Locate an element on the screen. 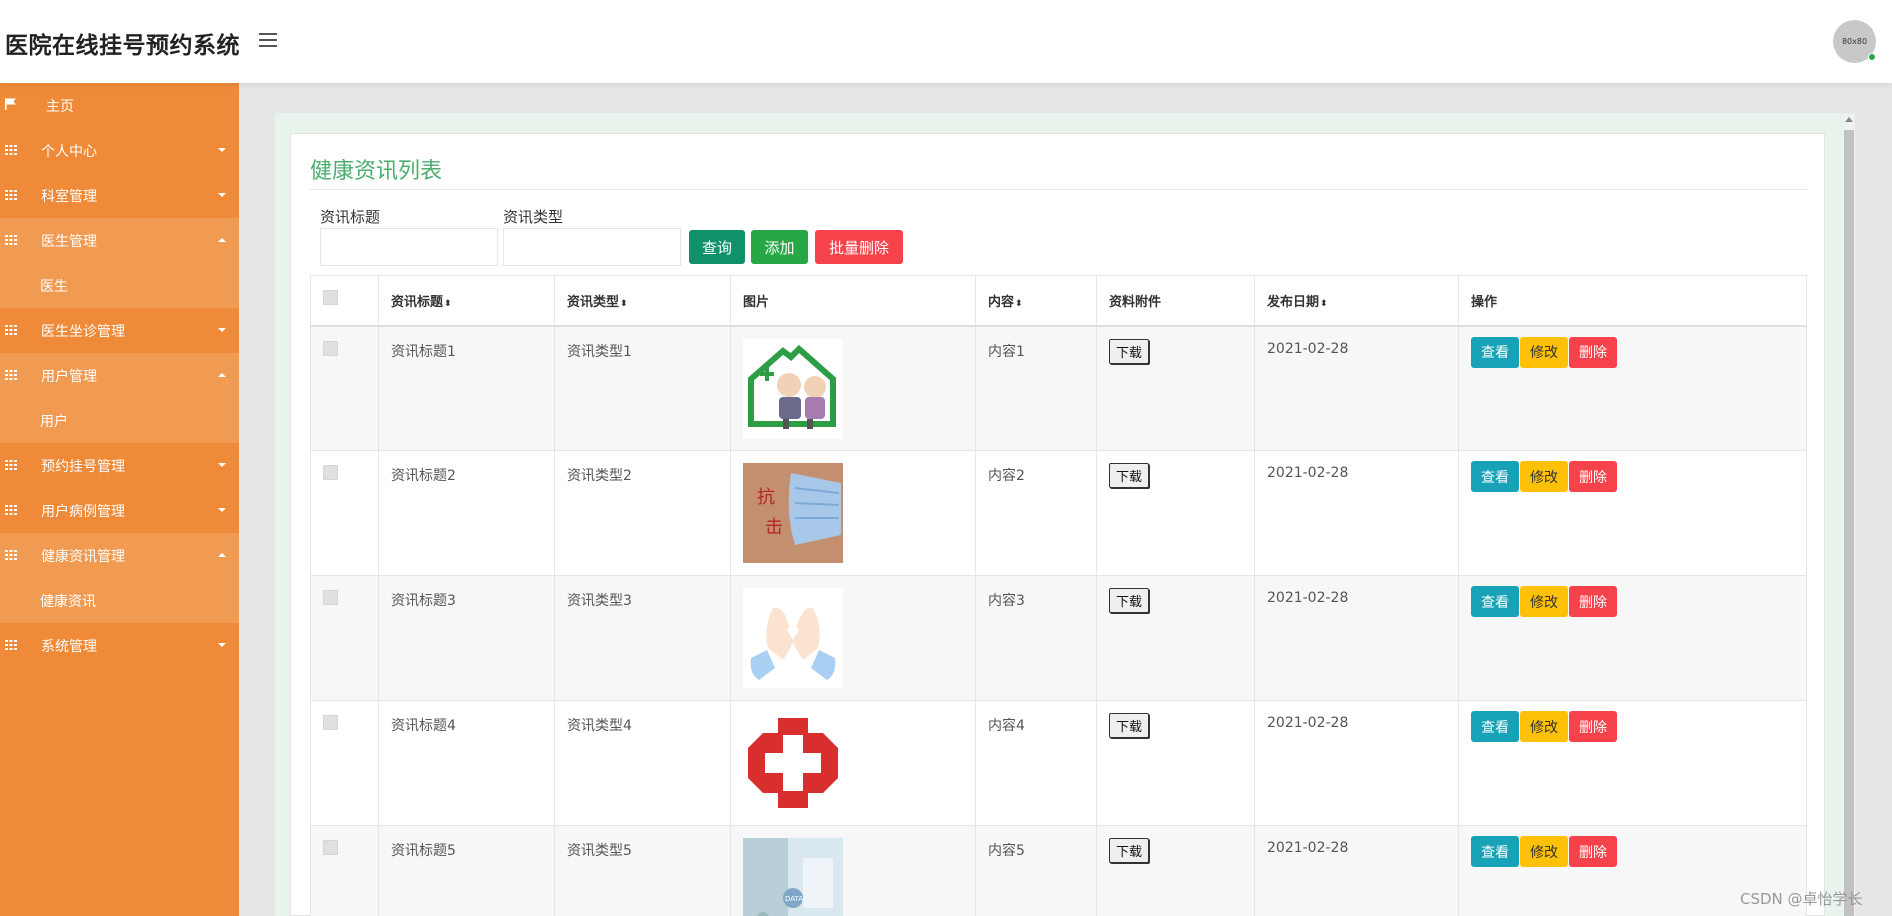 Image resolution: width=1892 pixels, height=916 pixels. online-status-dot is located at coordinates (1872, 57).